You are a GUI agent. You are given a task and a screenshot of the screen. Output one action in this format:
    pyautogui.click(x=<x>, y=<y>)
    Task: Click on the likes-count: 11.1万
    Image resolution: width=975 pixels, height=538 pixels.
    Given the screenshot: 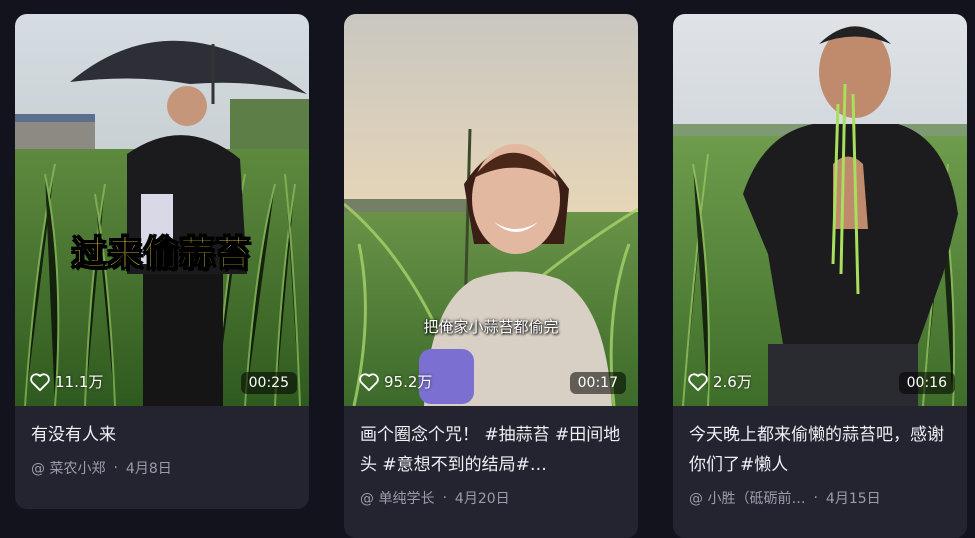 What is the action you would take?
    pyautogui.click(x=66, y=381)
    